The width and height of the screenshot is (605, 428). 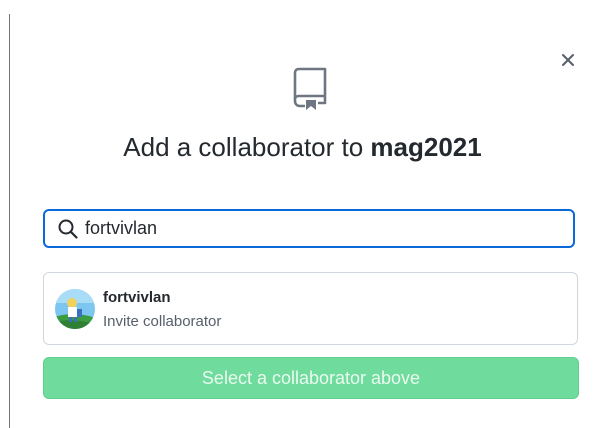 I want to click on repo-name: mag2021, so click(x=426, y=147).